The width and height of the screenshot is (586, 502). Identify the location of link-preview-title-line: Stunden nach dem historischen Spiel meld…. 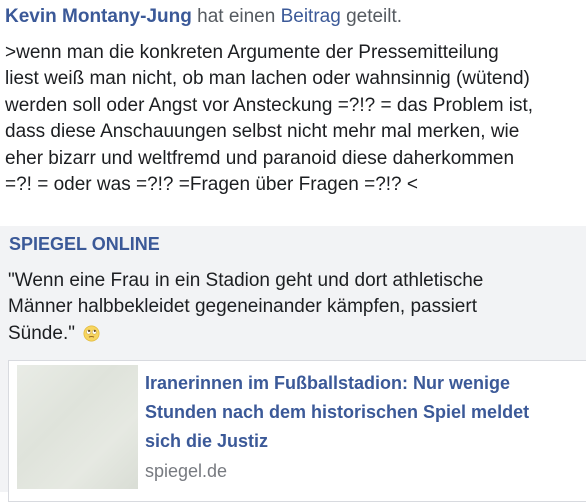
(337, 412).